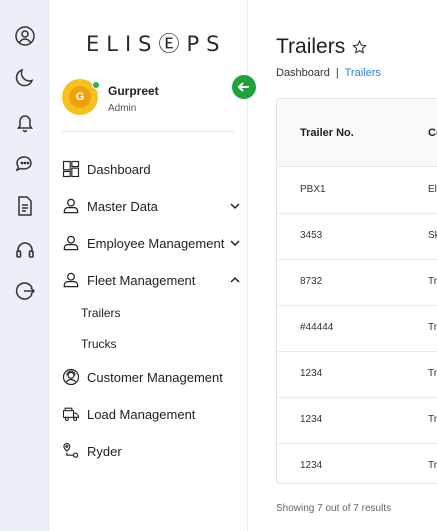 This screenshot has width=437, height=531. I want to click on column-header-company: Co, so click(432, 133).